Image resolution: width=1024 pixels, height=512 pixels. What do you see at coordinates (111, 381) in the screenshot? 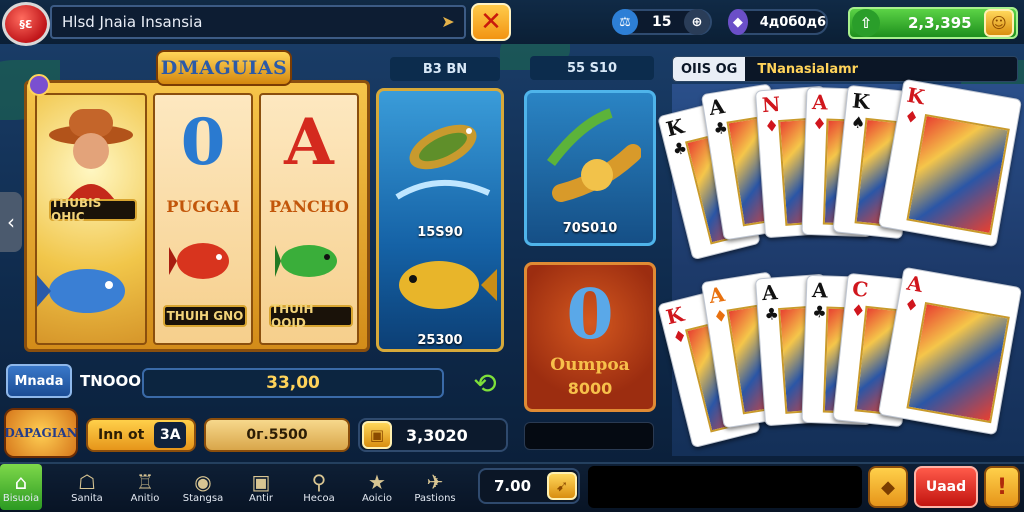
I see `tnoo-label: TNOOO` at bounding box center [111, 381].